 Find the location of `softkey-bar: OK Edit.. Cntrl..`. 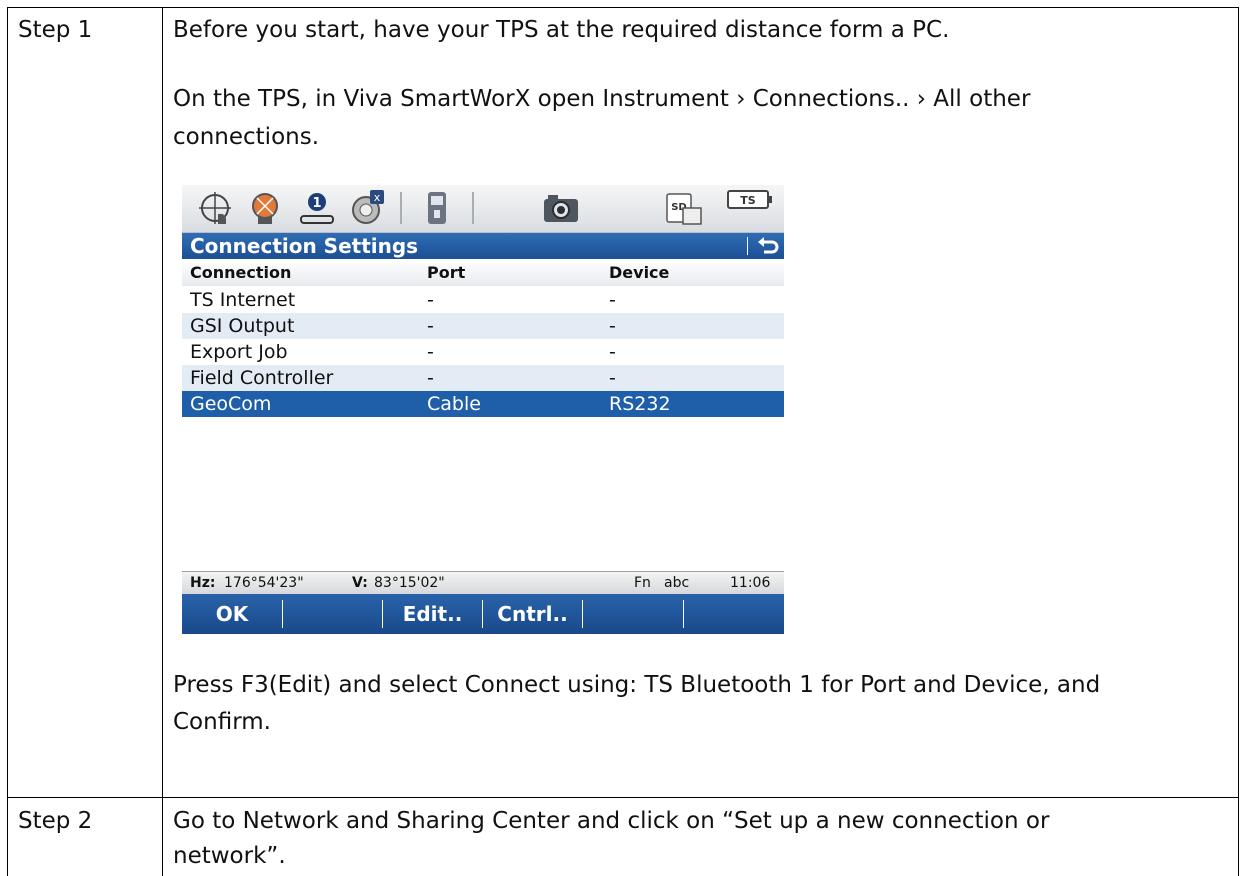

softkey-bar: OK Edit.. Cntrl.. is located at coordinates (483, 614).